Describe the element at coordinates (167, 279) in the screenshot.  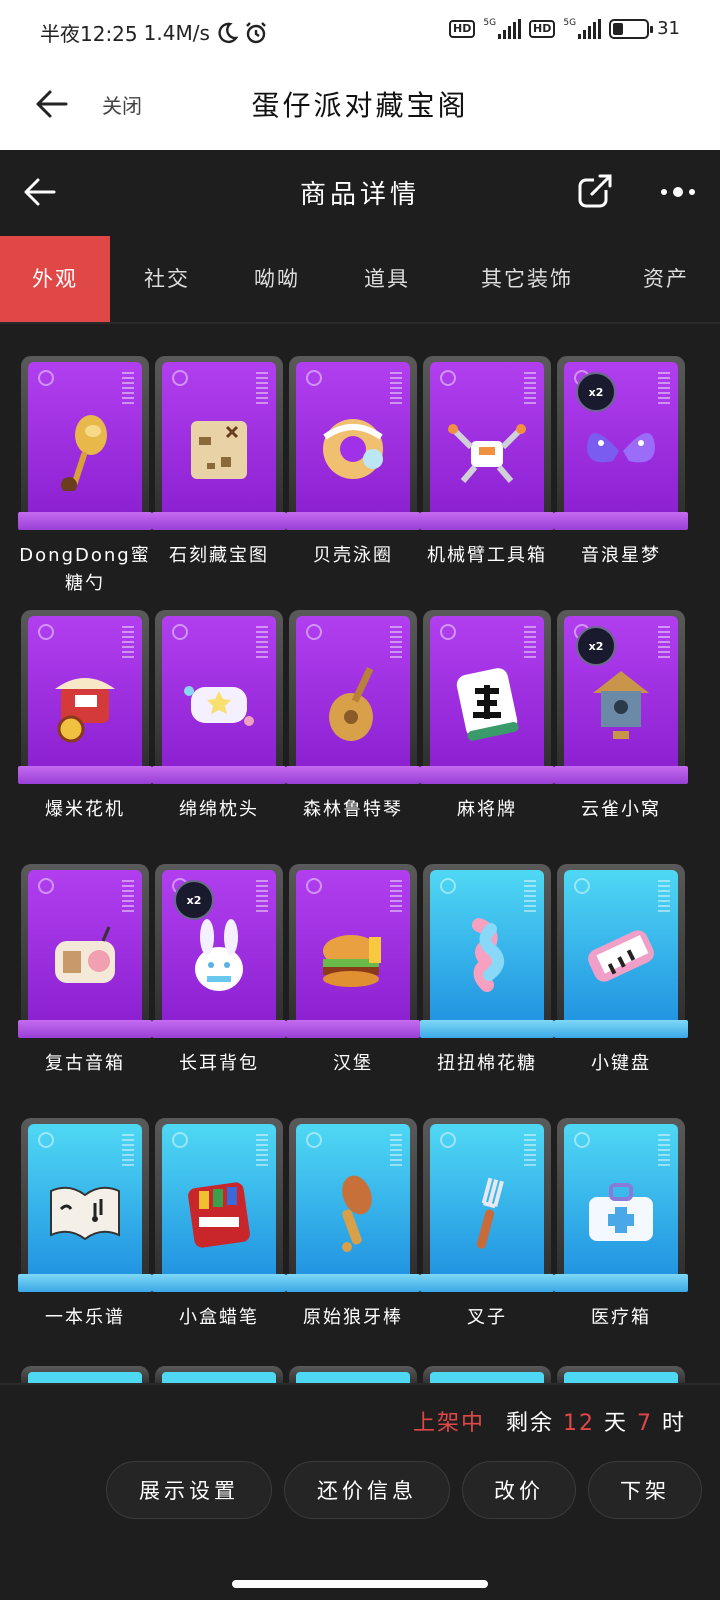
I see `tab-social: 社交` at that location.